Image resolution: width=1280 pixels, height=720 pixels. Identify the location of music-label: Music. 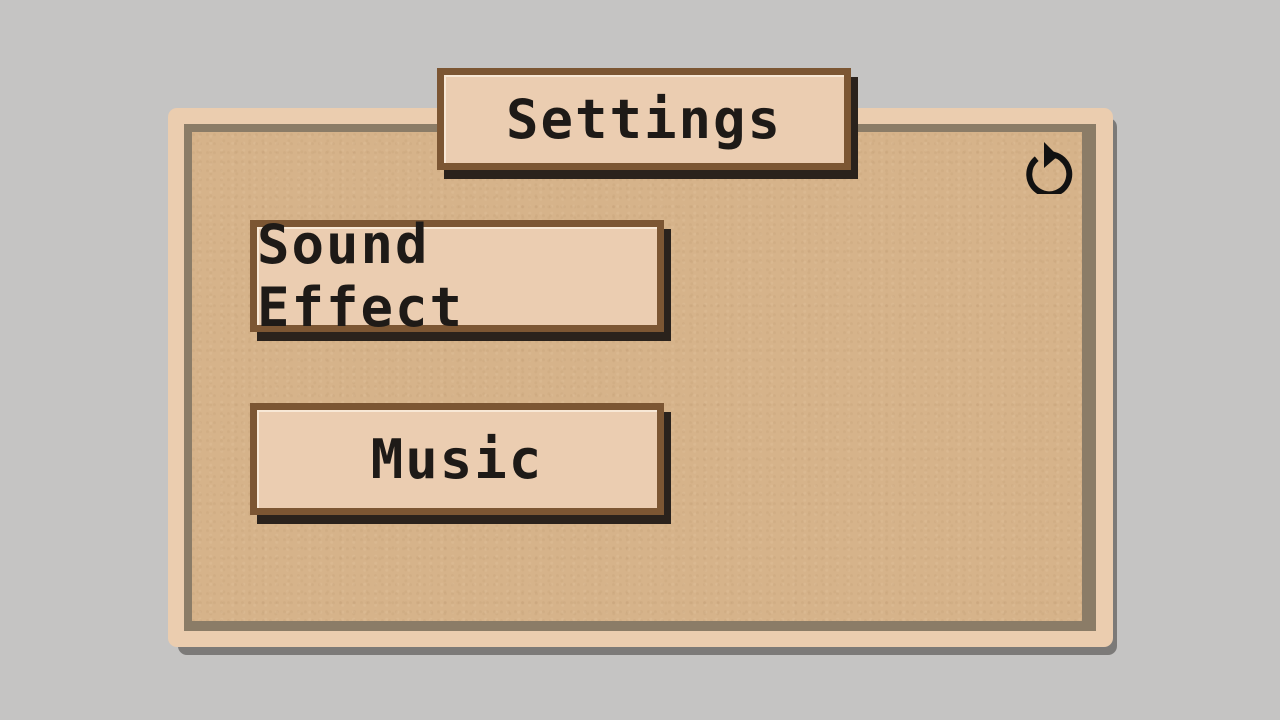
(457, 459).